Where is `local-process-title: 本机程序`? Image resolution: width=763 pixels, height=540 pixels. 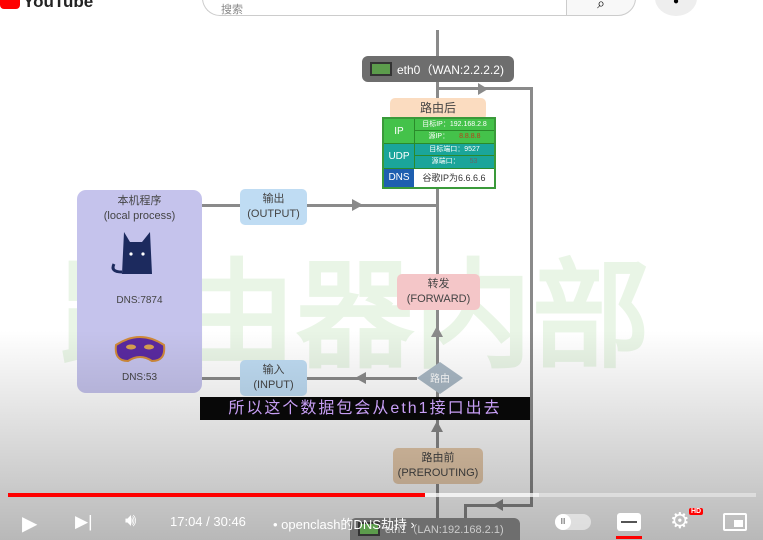 local-process-title: 本机程序 is located at coordinates (139, 201).